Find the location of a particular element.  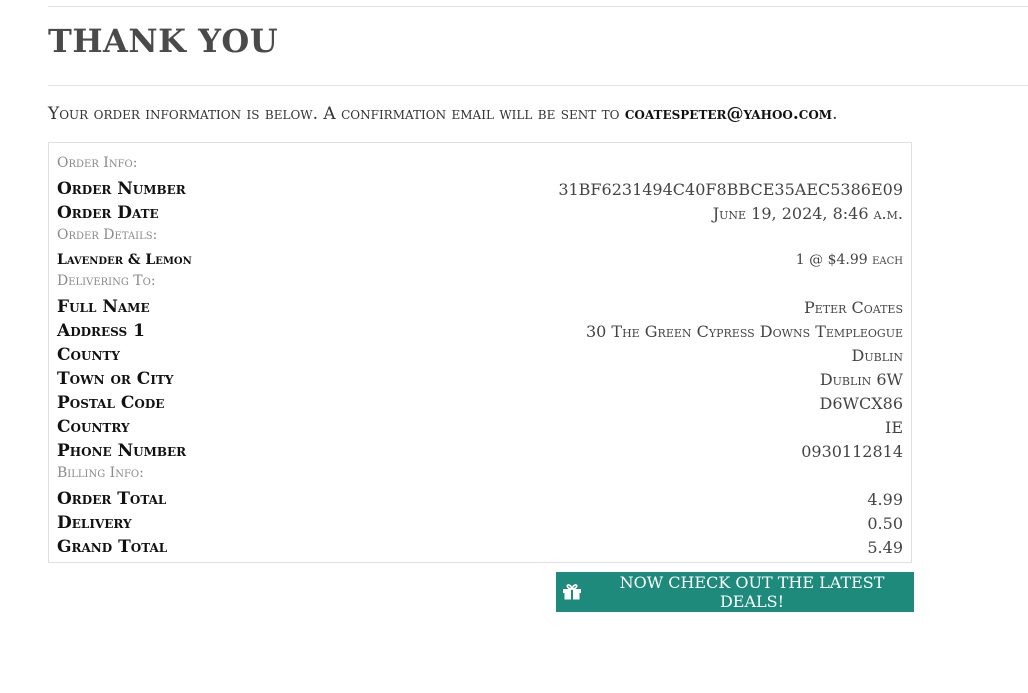

latest-deals-label: NOW CHECK OUT THE LATEST DEALS! is located at coordinates (752, 592).